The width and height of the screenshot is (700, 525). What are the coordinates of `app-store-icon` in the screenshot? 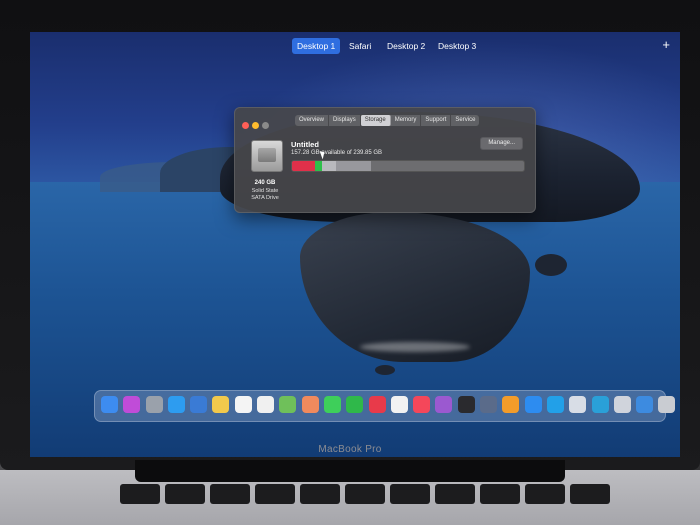 It's located at (533, 404).